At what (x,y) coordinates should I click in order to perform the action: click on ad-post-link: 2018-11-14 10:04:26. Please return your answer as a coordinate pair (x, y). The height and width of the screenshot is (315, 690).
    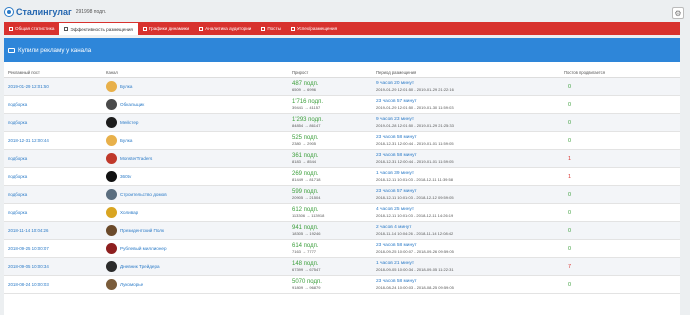
    Looking at the image, I should click on (55, 231).